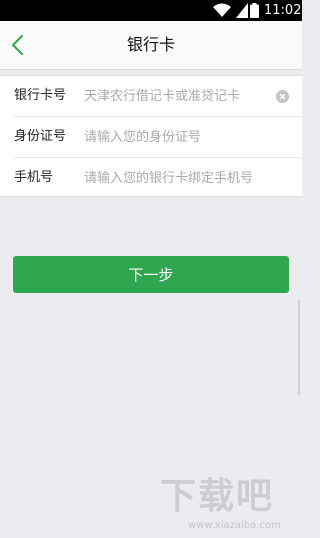 Image resolution: width=320 pixels, height=538 pixels. I want to click on nav-bar: 银行卡, so click(151, 45).